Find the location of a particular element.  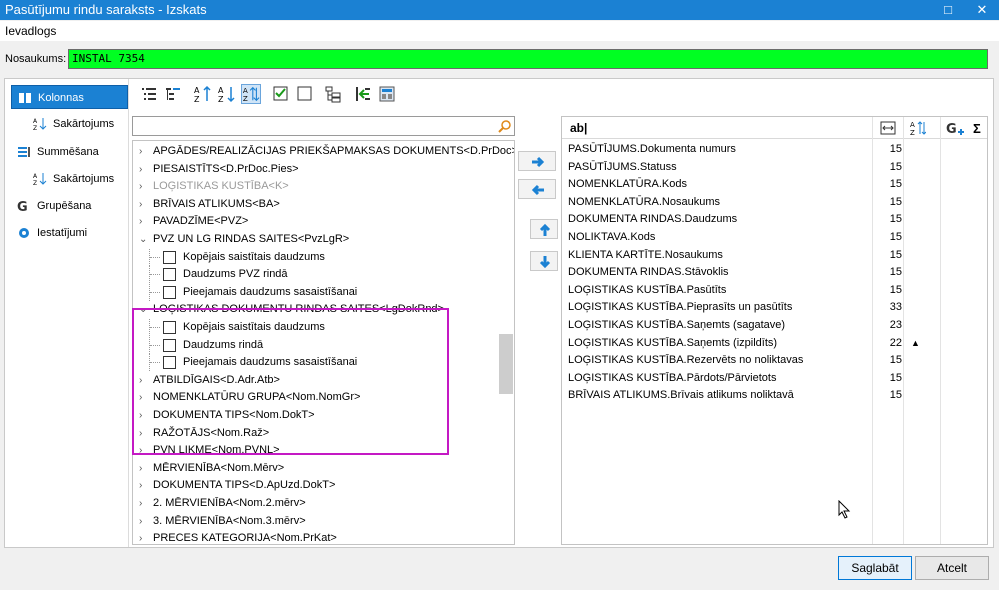

column-row: PASŪTĪJUMS.Dokumenta numurs 15 is located at coordinates (774, 149).